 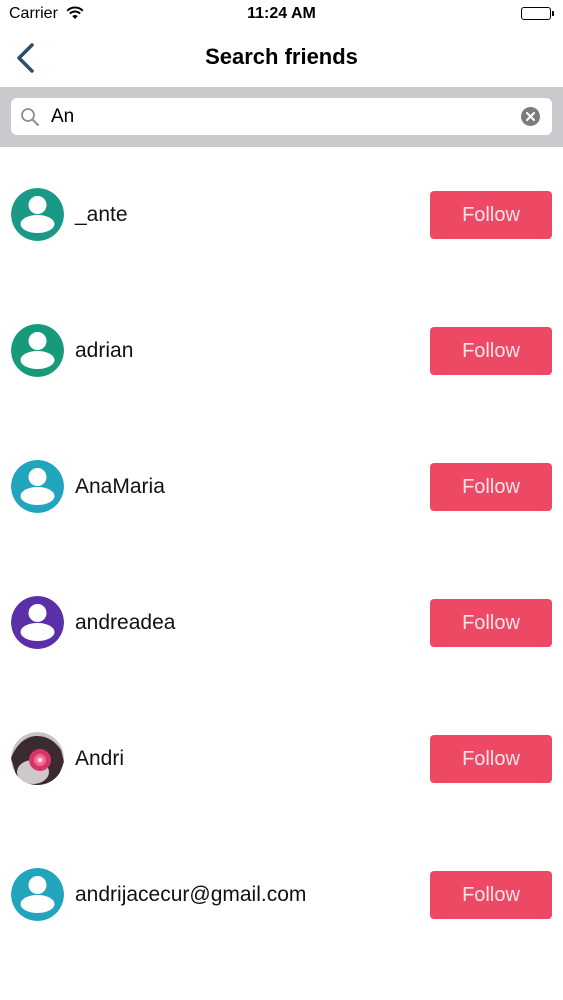 What do you see at coordinates (101, 214) in the screenshot?
I see `username: _ante` at bounding box center [101, 214].